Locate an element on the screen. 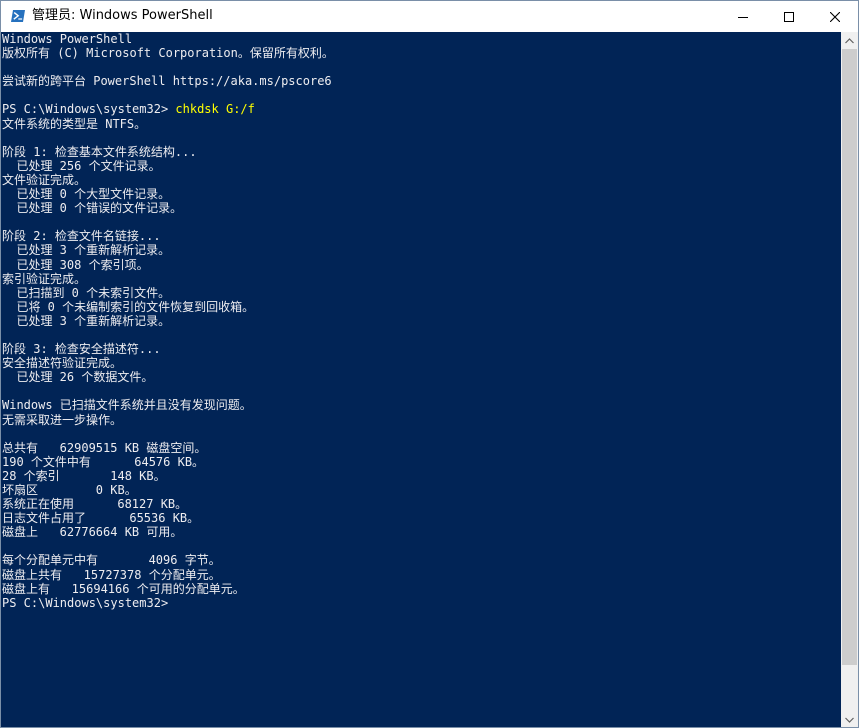 Image resolution: width=859 pixels, height=728 pixels. console-line: 总共有 62909515 KB 磁盘空间。 is located at coordinates (104, 447).